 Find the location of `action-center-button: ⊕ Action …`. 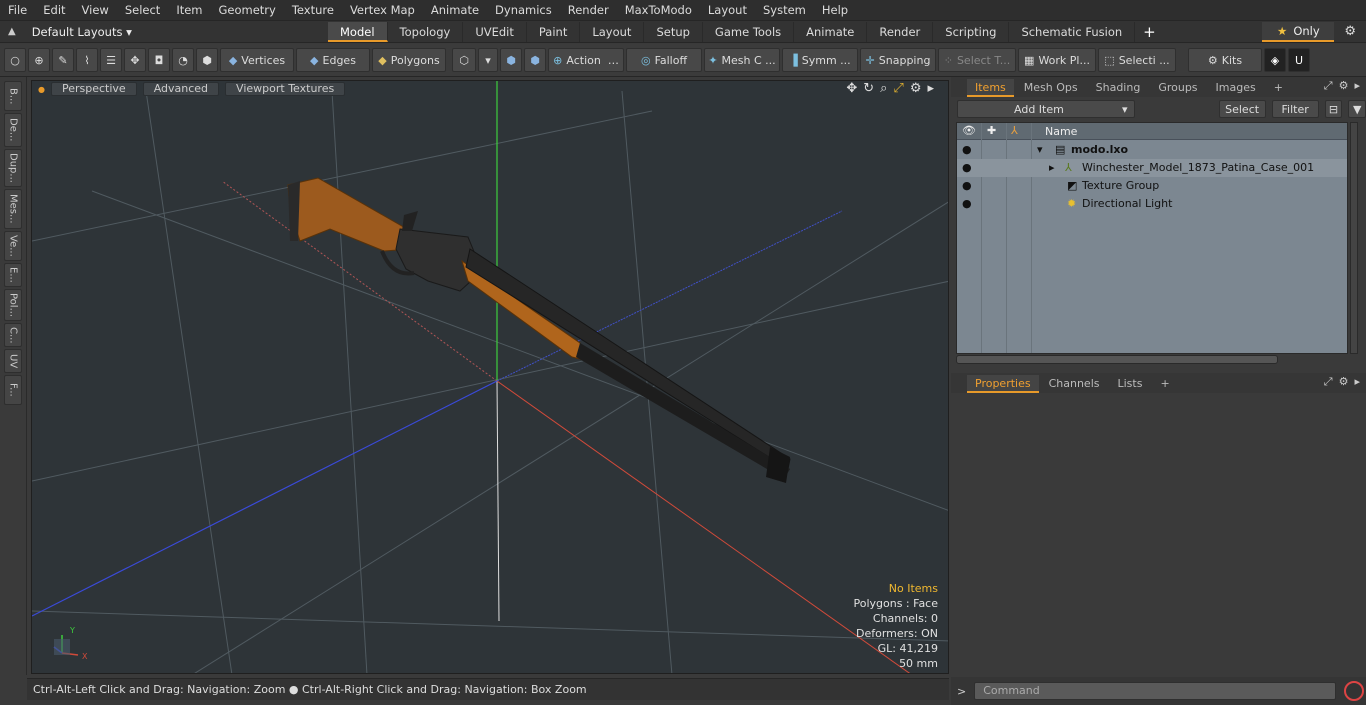

action-center-button: ⊕ Action … is located at coordinates (586, 60).